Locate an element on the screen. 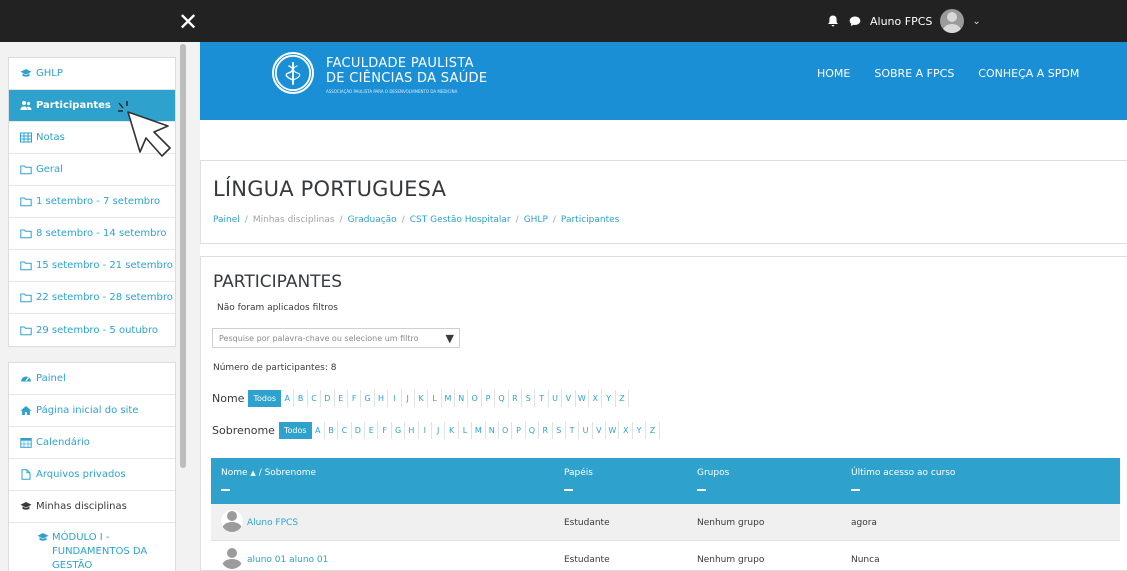 Image resolution: width=1127 pixels, height=571 pixels. first-initial-letter: U is located at coordinates (556, 398).